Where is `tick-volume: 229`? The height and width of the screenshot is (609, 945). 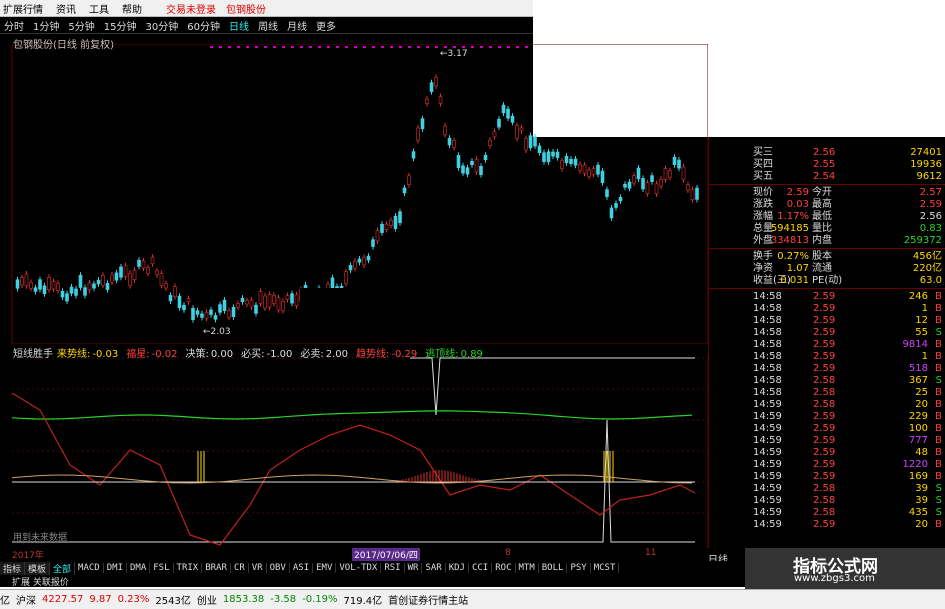 tick-volume: 229 is located at coordinates (918, 416).